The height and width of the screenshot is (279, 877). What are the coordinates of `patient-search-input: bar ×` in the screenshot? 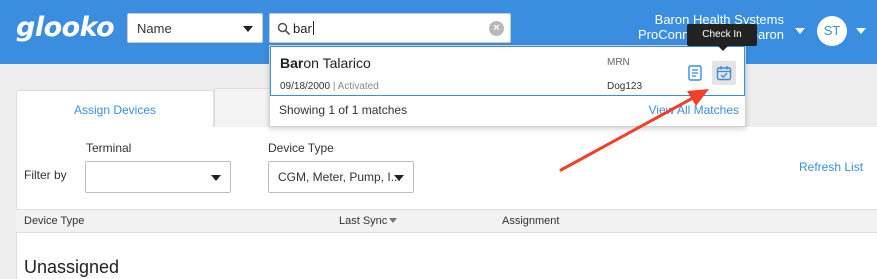 It's located at (390, 28).